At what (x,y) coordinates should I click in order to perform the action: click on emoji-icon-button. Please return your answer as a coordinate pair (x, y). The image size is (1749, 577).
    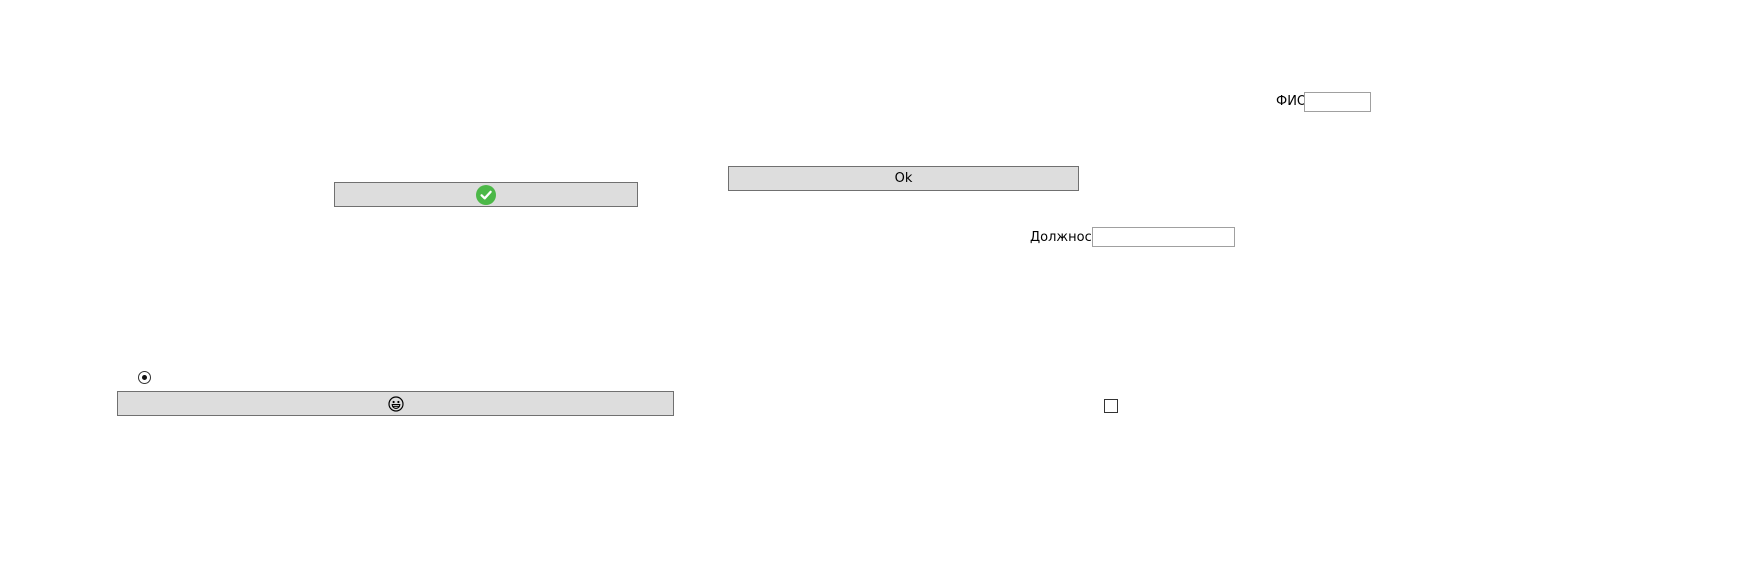
    Looking at the image, I should click on (395, 403).